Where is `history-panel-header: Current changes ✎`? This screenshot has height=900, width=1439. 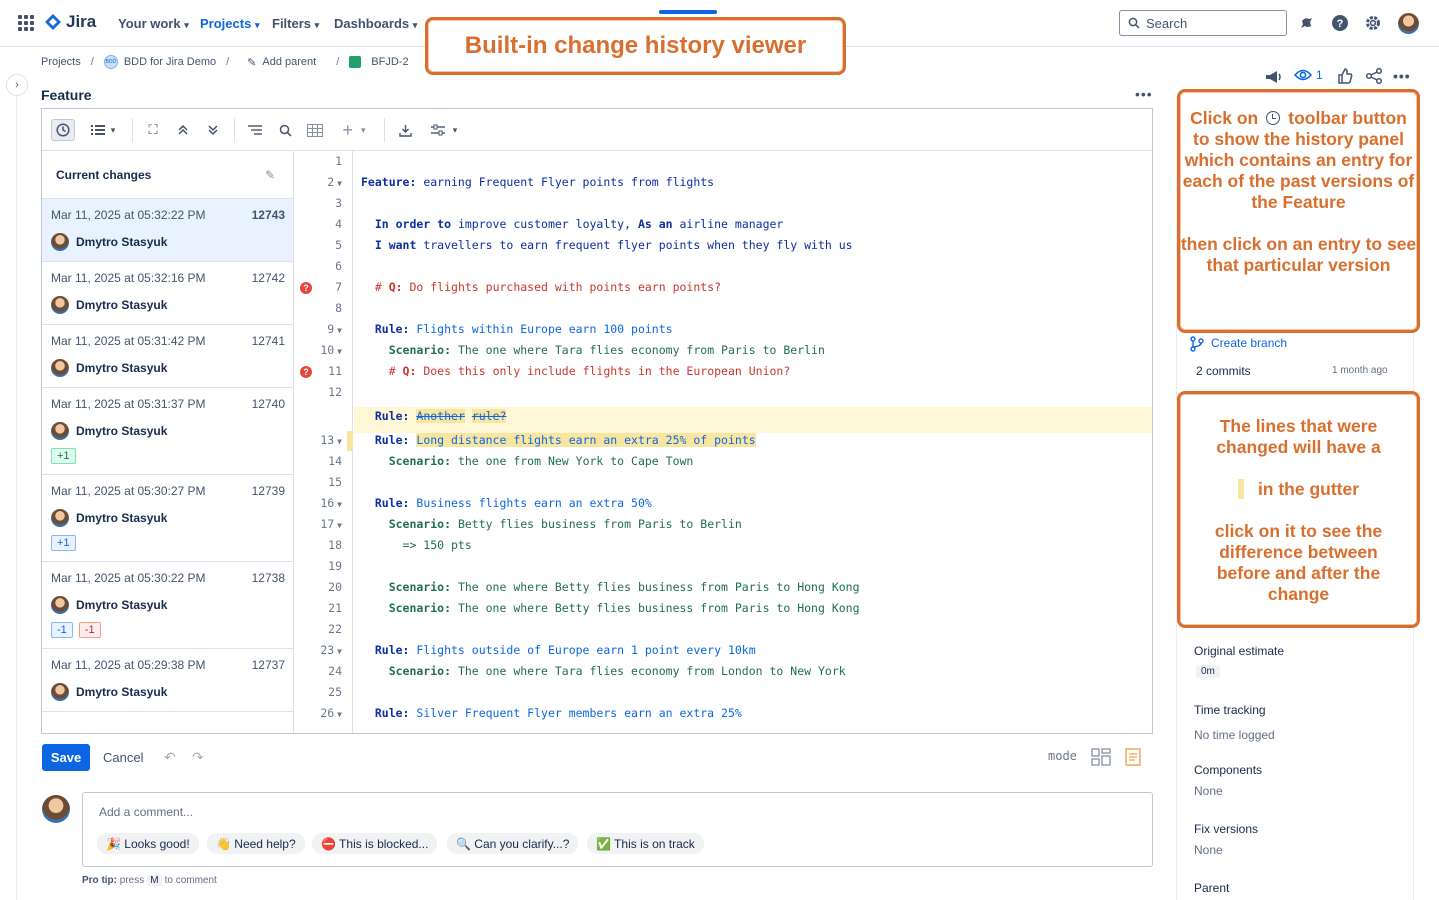
history-panel-header: Current changes ✎ is located at coordinates (167, 175).